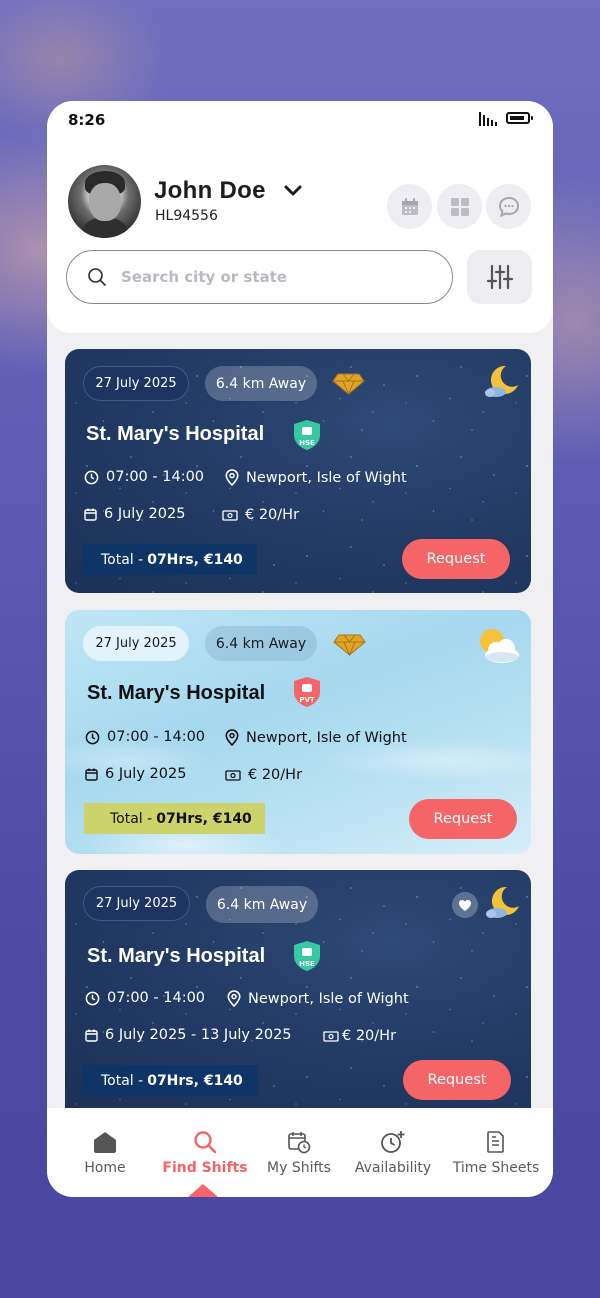 This screenshot has width=600, height=1298. I want to click on heart-icon, so click(465, 905).